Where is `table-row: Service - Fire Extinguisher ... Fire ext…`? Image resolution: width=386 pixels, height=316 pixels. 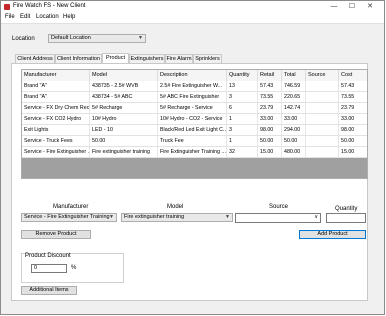 table-row: Service - Fire Extinguisher ... Fire ext… is located at coordinates (194, 152).